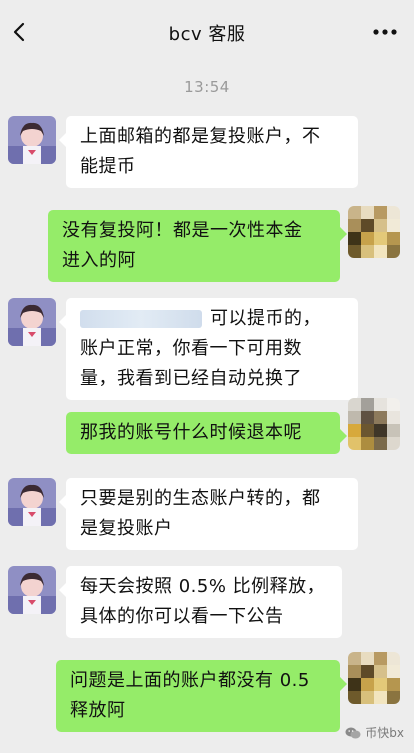 The height and width of the screenshot is (753, 414). Describe the element at coordinates (200, 498) in the screenshot. I see `message-line: 只要是别的生态账户转的，都` at that location.